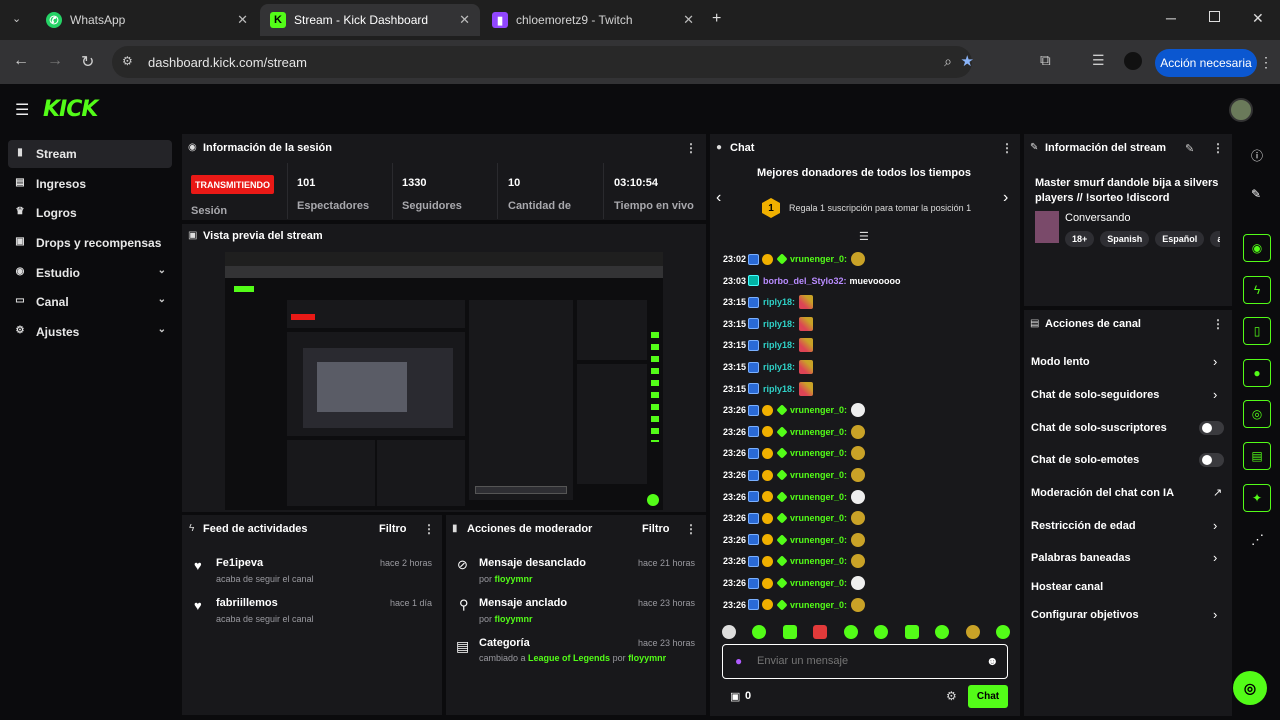 This screenshot has width=1280, height=720. I want to click on modaction-game: League of Legends, so click(569, 658).